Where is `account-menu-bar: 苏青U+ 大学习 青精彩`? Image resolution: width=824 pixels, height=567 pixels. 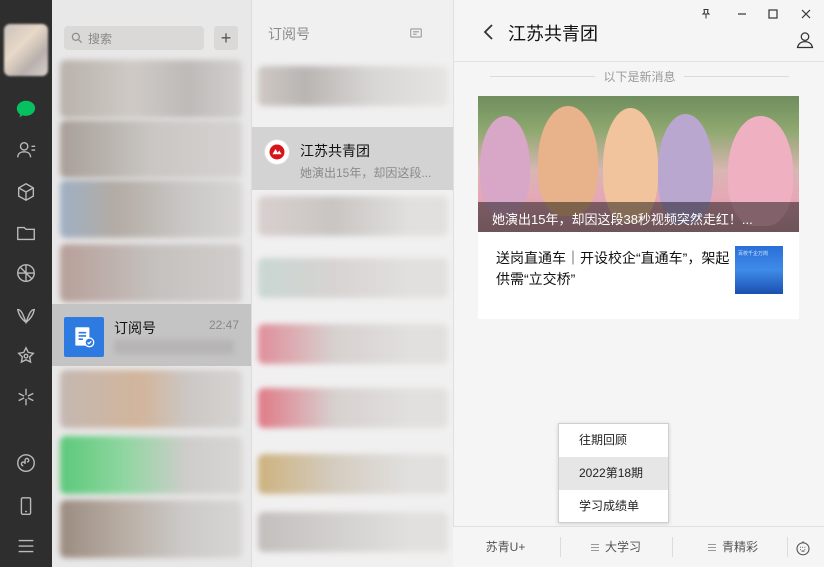 account-menu-bar: 苏青U+ 大学习 青精彩 is located at coordinates (638, 546).